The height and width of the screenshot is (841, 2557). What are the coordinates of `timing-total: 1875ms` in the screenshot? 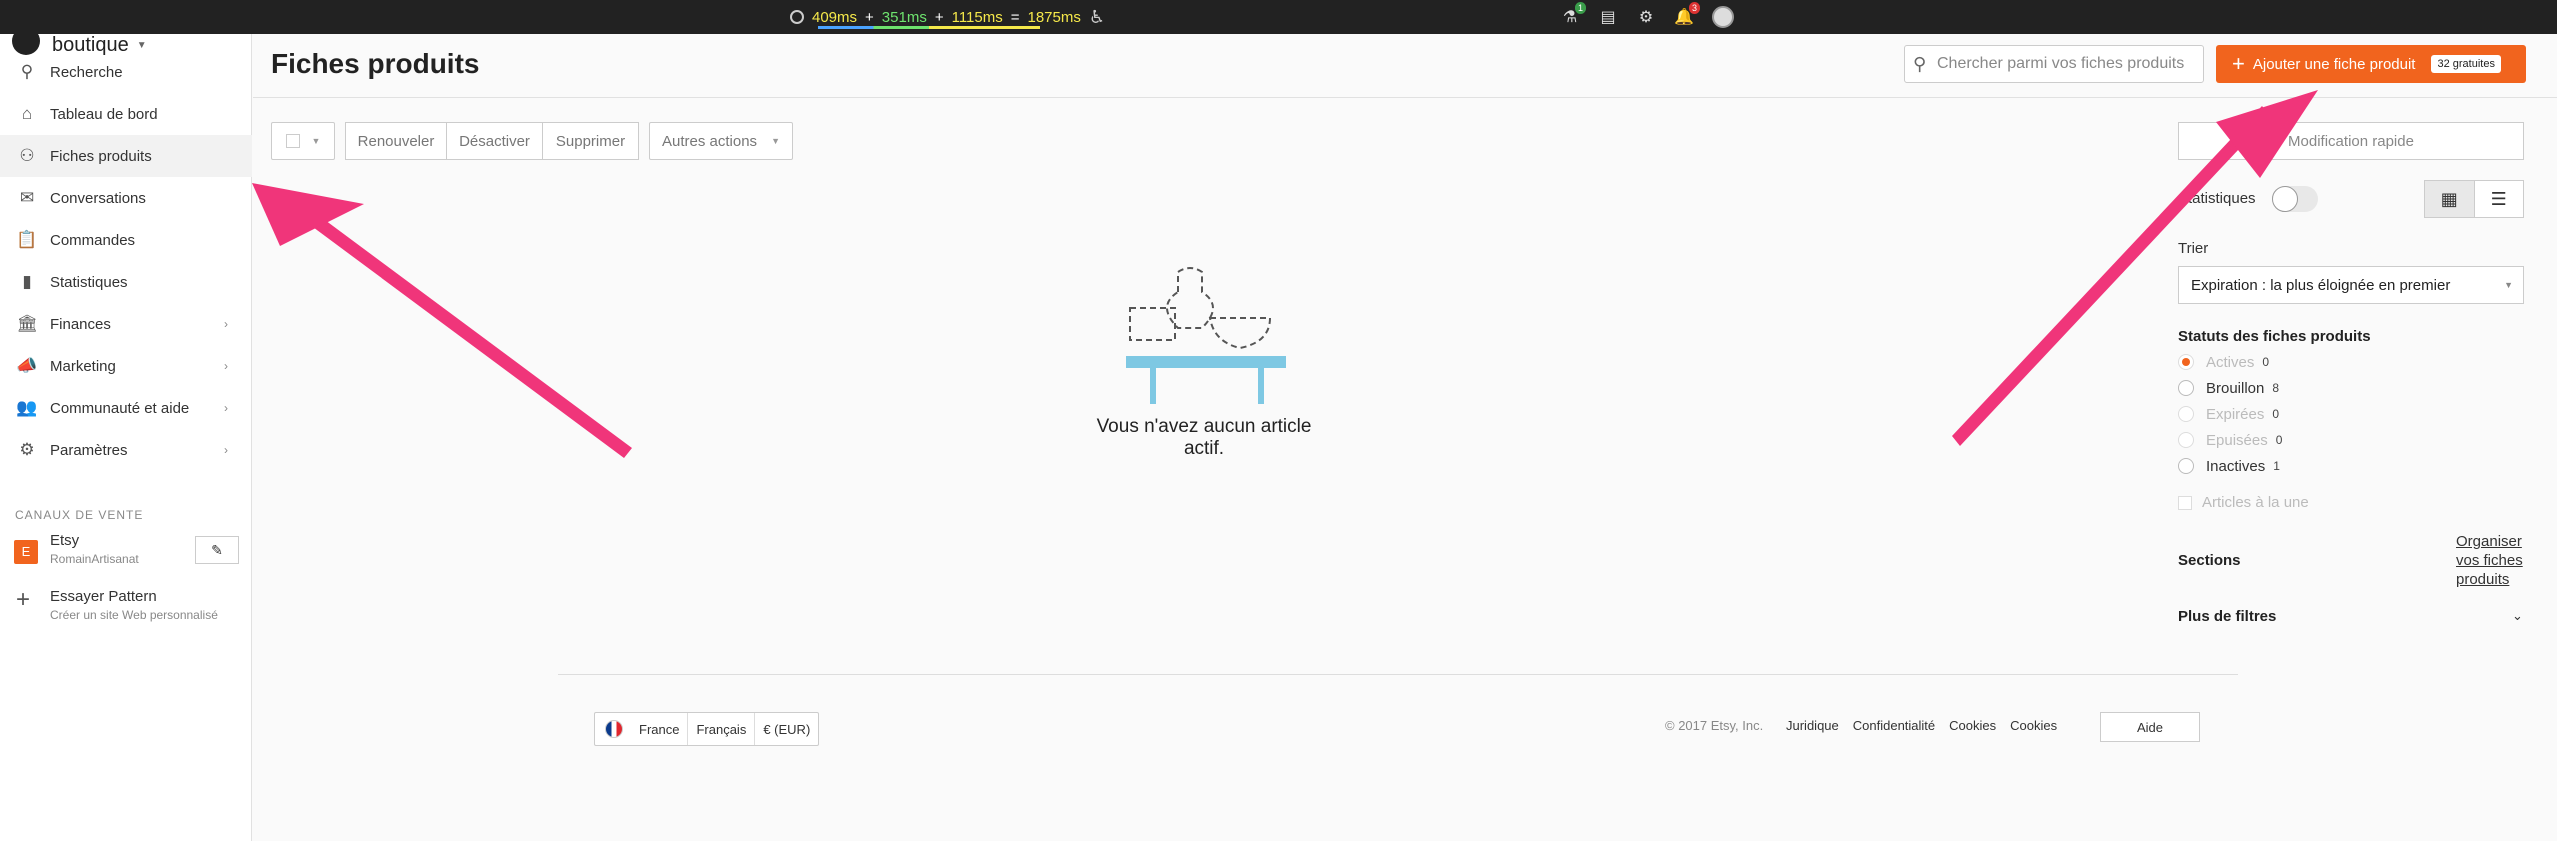 It's located at (1054, 17).